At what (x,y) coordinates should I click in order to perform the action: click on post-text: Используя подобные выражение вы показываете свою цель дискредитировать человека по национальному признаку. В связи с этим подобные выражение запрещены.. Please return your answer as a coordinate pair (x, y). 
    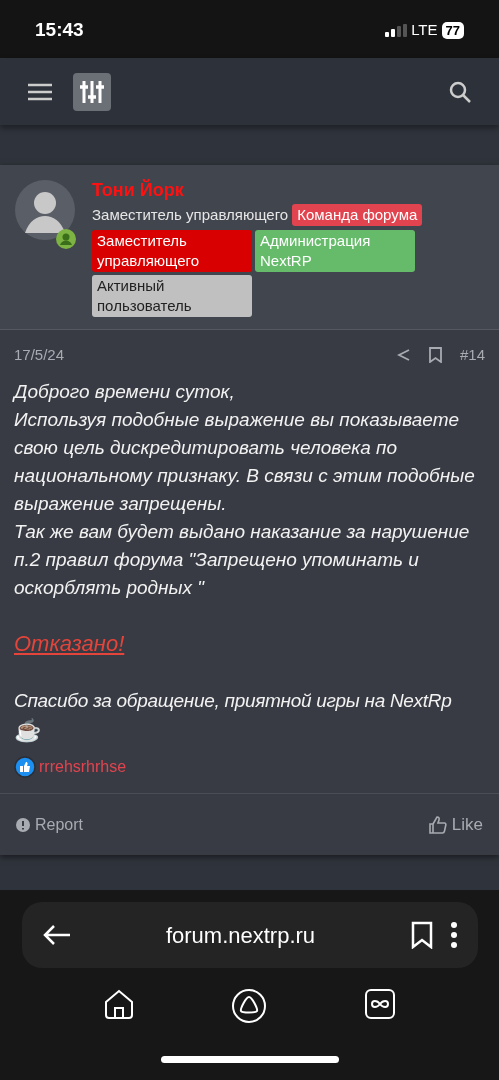
    Looking at the image, I should click on (245, 462).